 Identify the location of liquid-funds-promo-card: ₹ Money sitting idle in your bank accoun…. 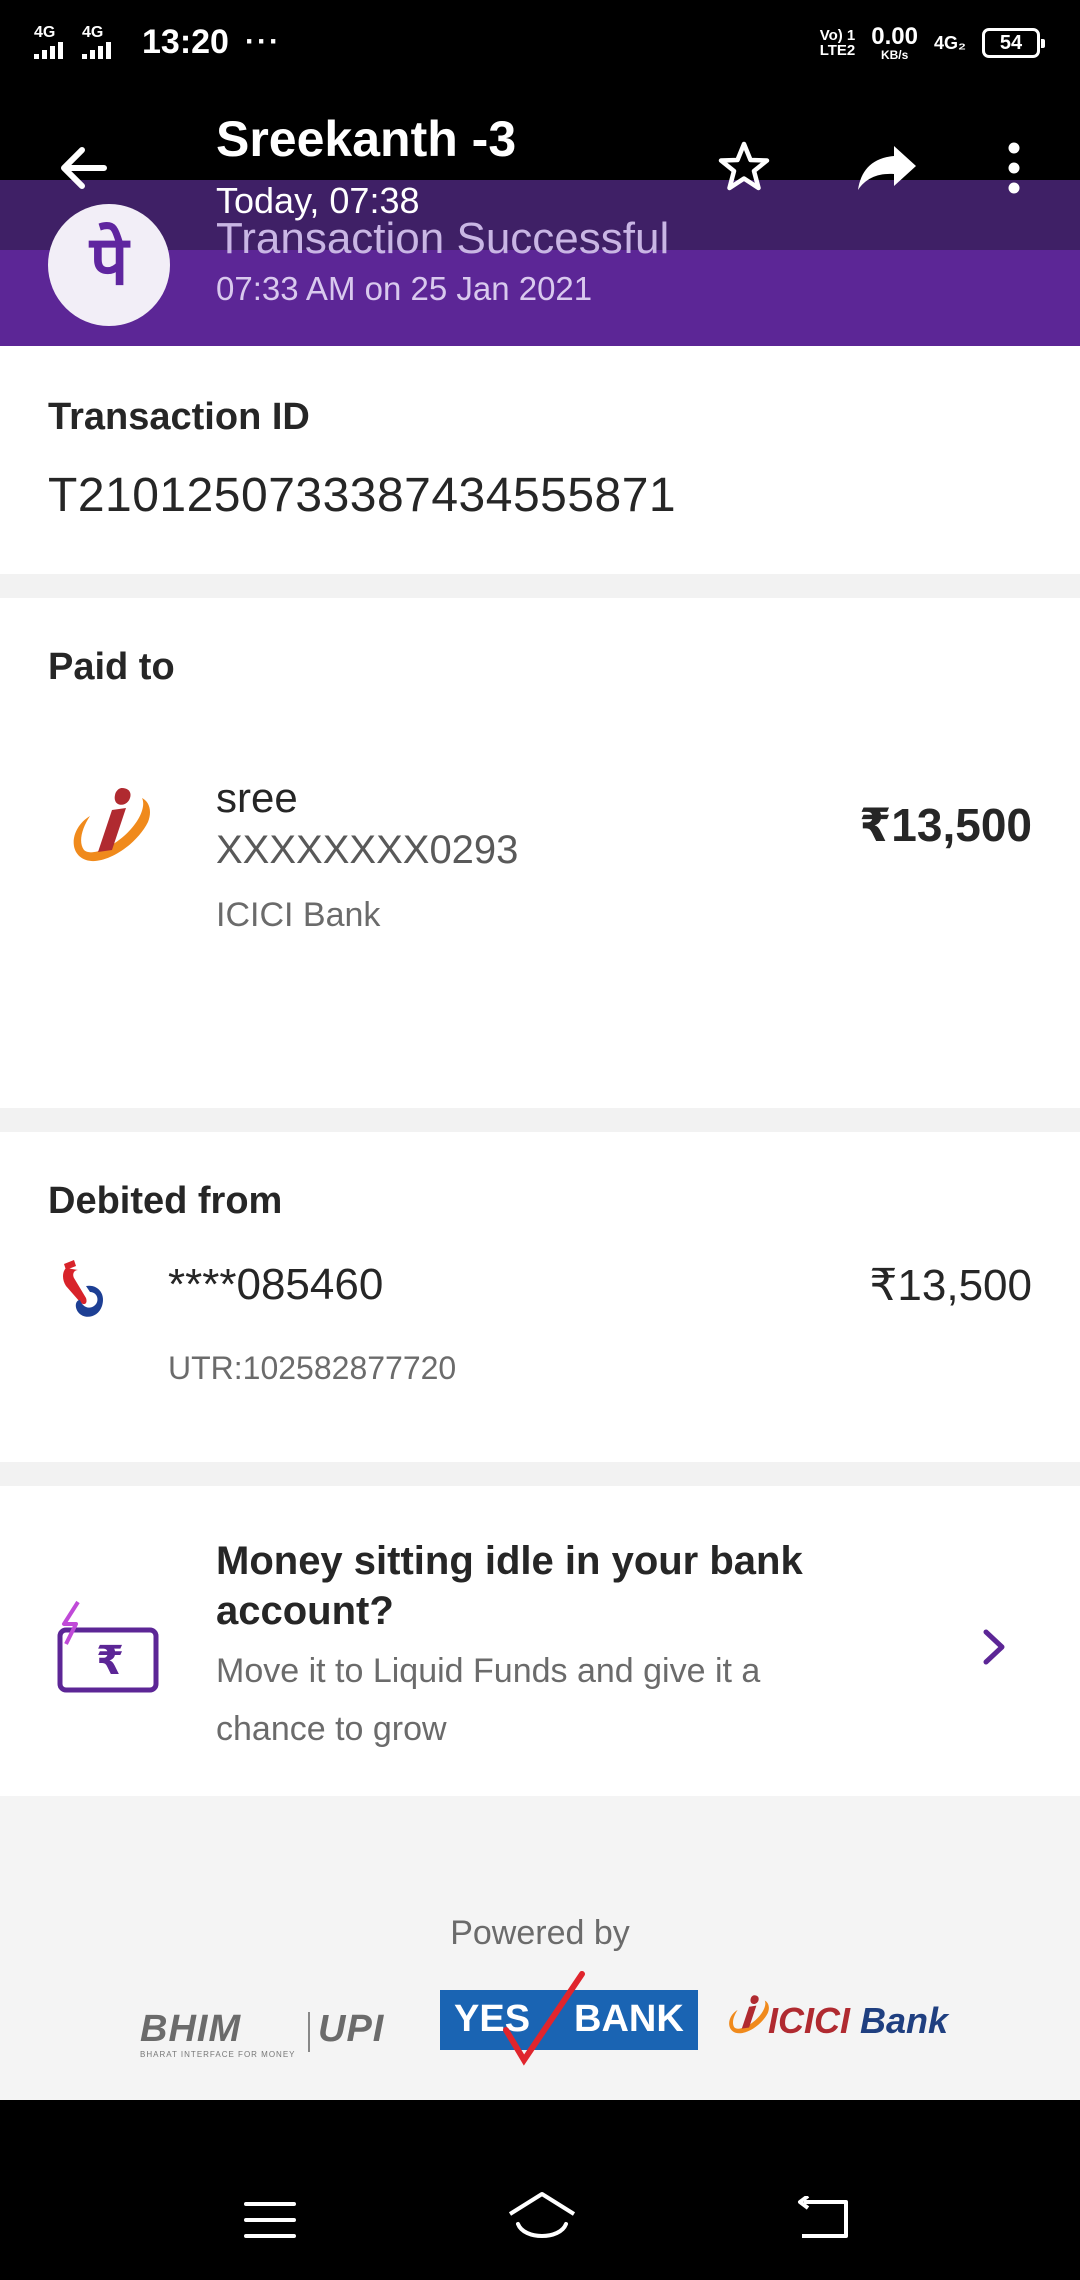
(540, 1641).